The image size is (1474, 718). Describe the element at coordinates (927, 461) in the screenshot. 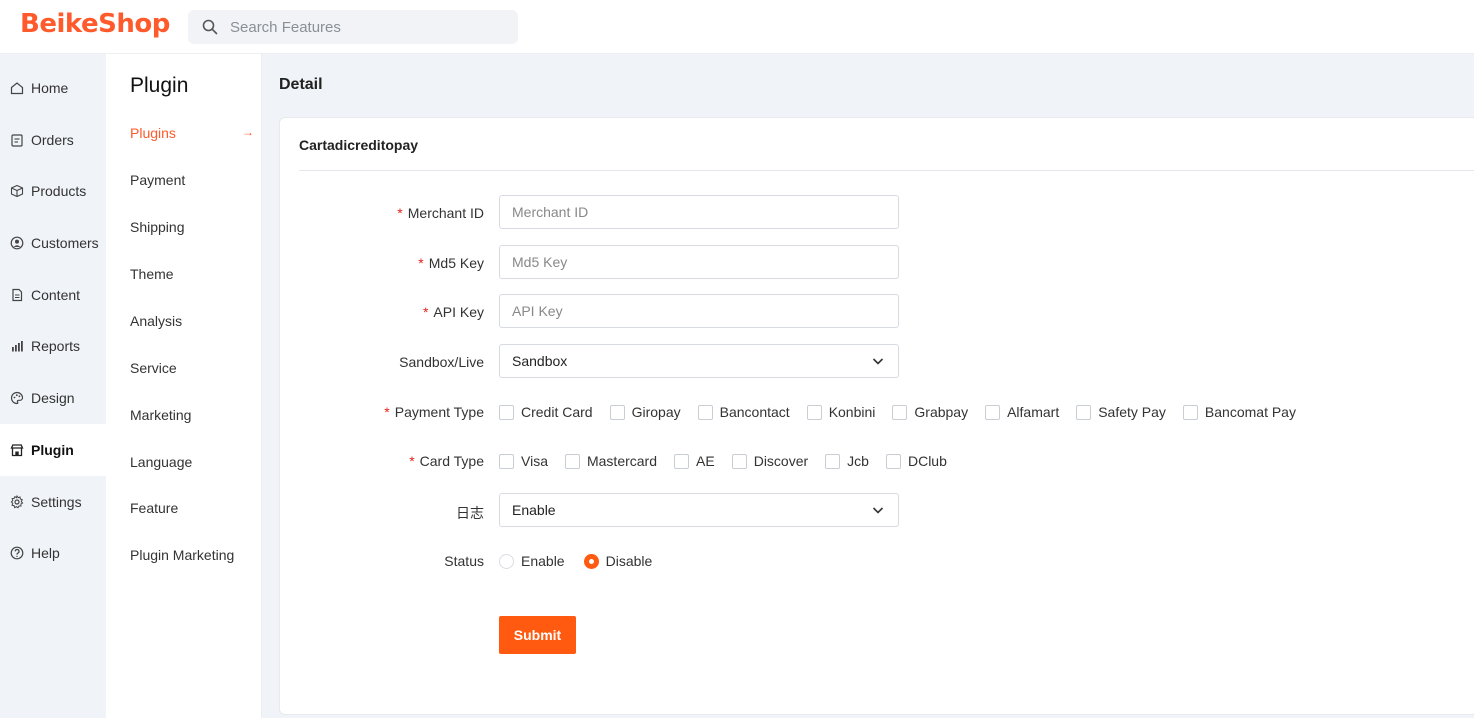

I see `option-label: DClub` at that location.